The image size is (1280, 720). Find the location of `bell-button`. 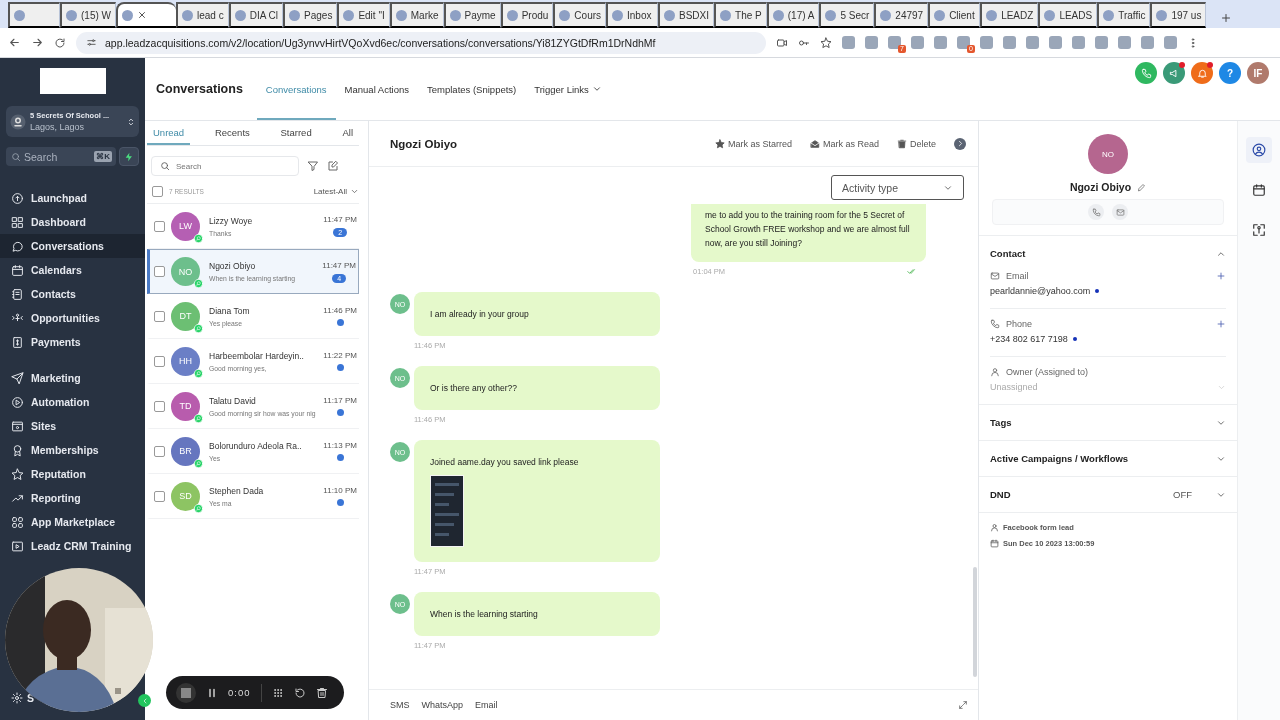

bell-button is located at coordinates (1202, 73).